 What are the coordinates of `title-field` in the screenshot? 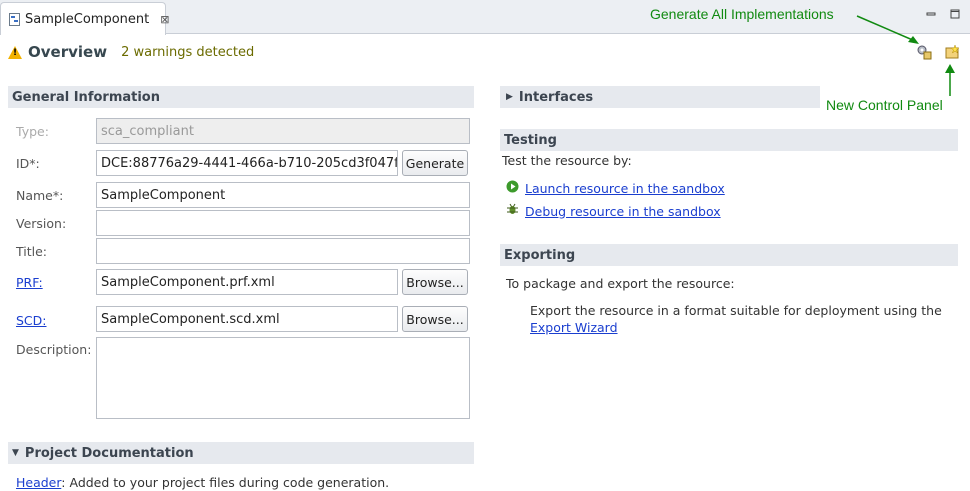 It's located at (283, 251).